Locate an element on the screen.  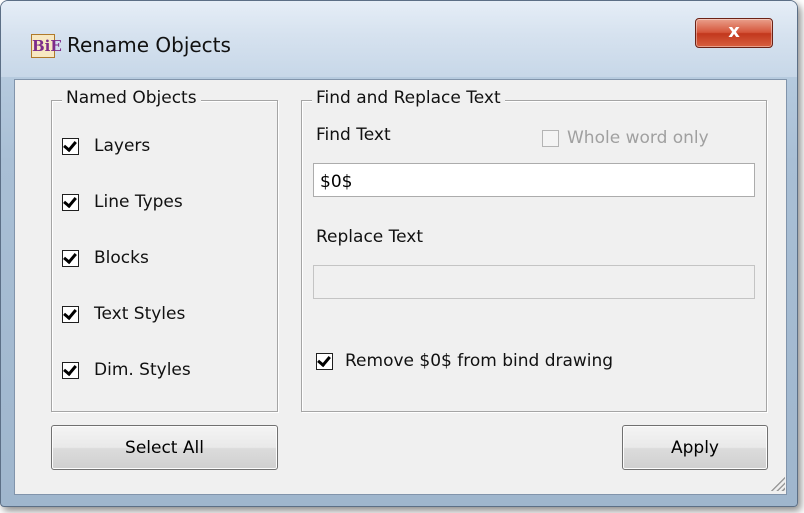
blocks-checkbox-label: Blocks is located at coordinates (121, 258).